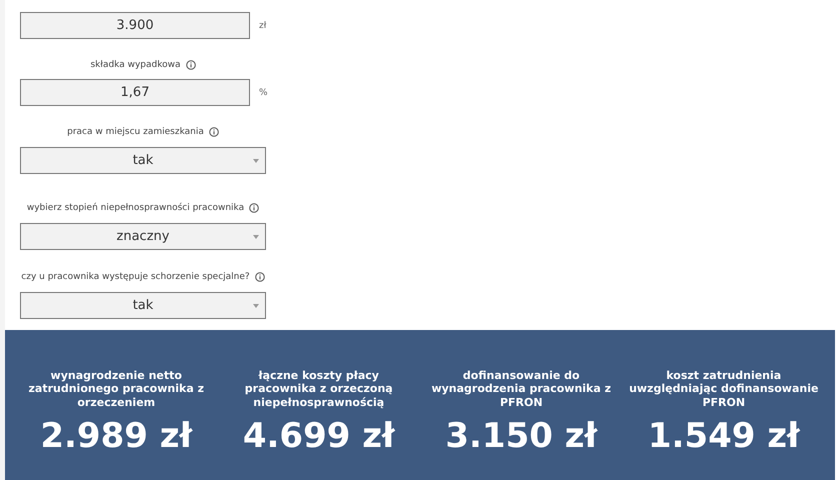 This screenshot has width=840, height=480. I want to click on field-label: wybierz stopień niepełnosprawności pracownika, so click(135, 208).